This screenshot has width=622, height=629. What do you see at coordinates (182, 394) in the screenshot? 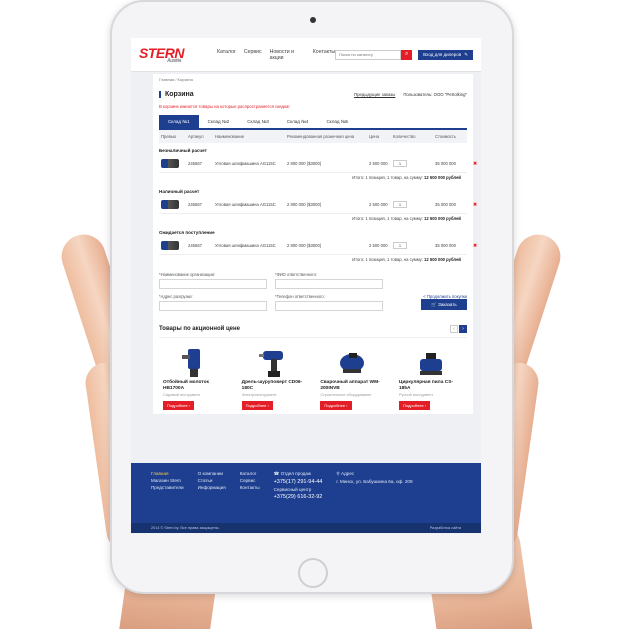
I see `product-category: Садовый инструмент` at bounding box center [182, 394].